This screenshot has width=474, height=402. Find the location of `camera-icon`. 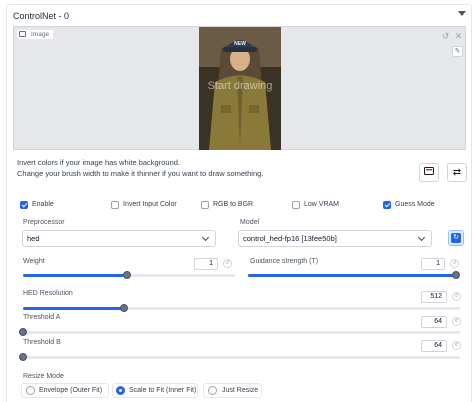

camera-icon is located at coordinates (429, 171).